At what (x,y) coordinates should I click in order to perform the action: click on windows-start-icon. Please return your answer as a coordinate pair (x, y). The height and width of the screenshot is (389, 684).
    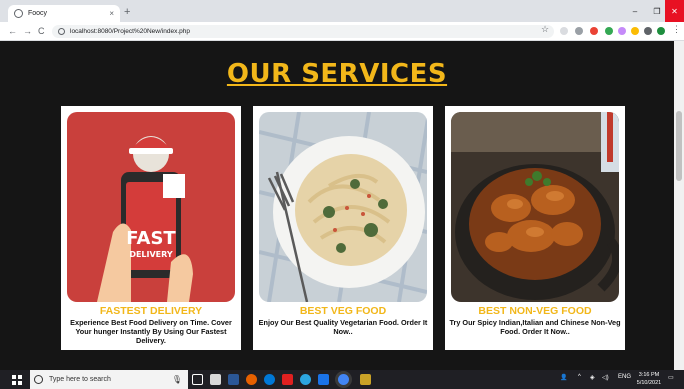
    Looking at the image, I should click on (17, 380).